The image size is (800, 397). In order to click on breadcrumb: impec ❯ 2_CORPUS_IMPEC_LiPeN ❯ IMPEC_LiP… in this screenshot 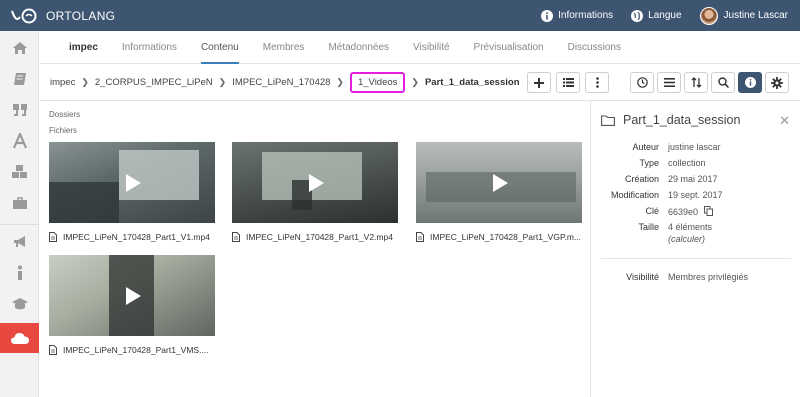, I will do `click(291, 82)`.